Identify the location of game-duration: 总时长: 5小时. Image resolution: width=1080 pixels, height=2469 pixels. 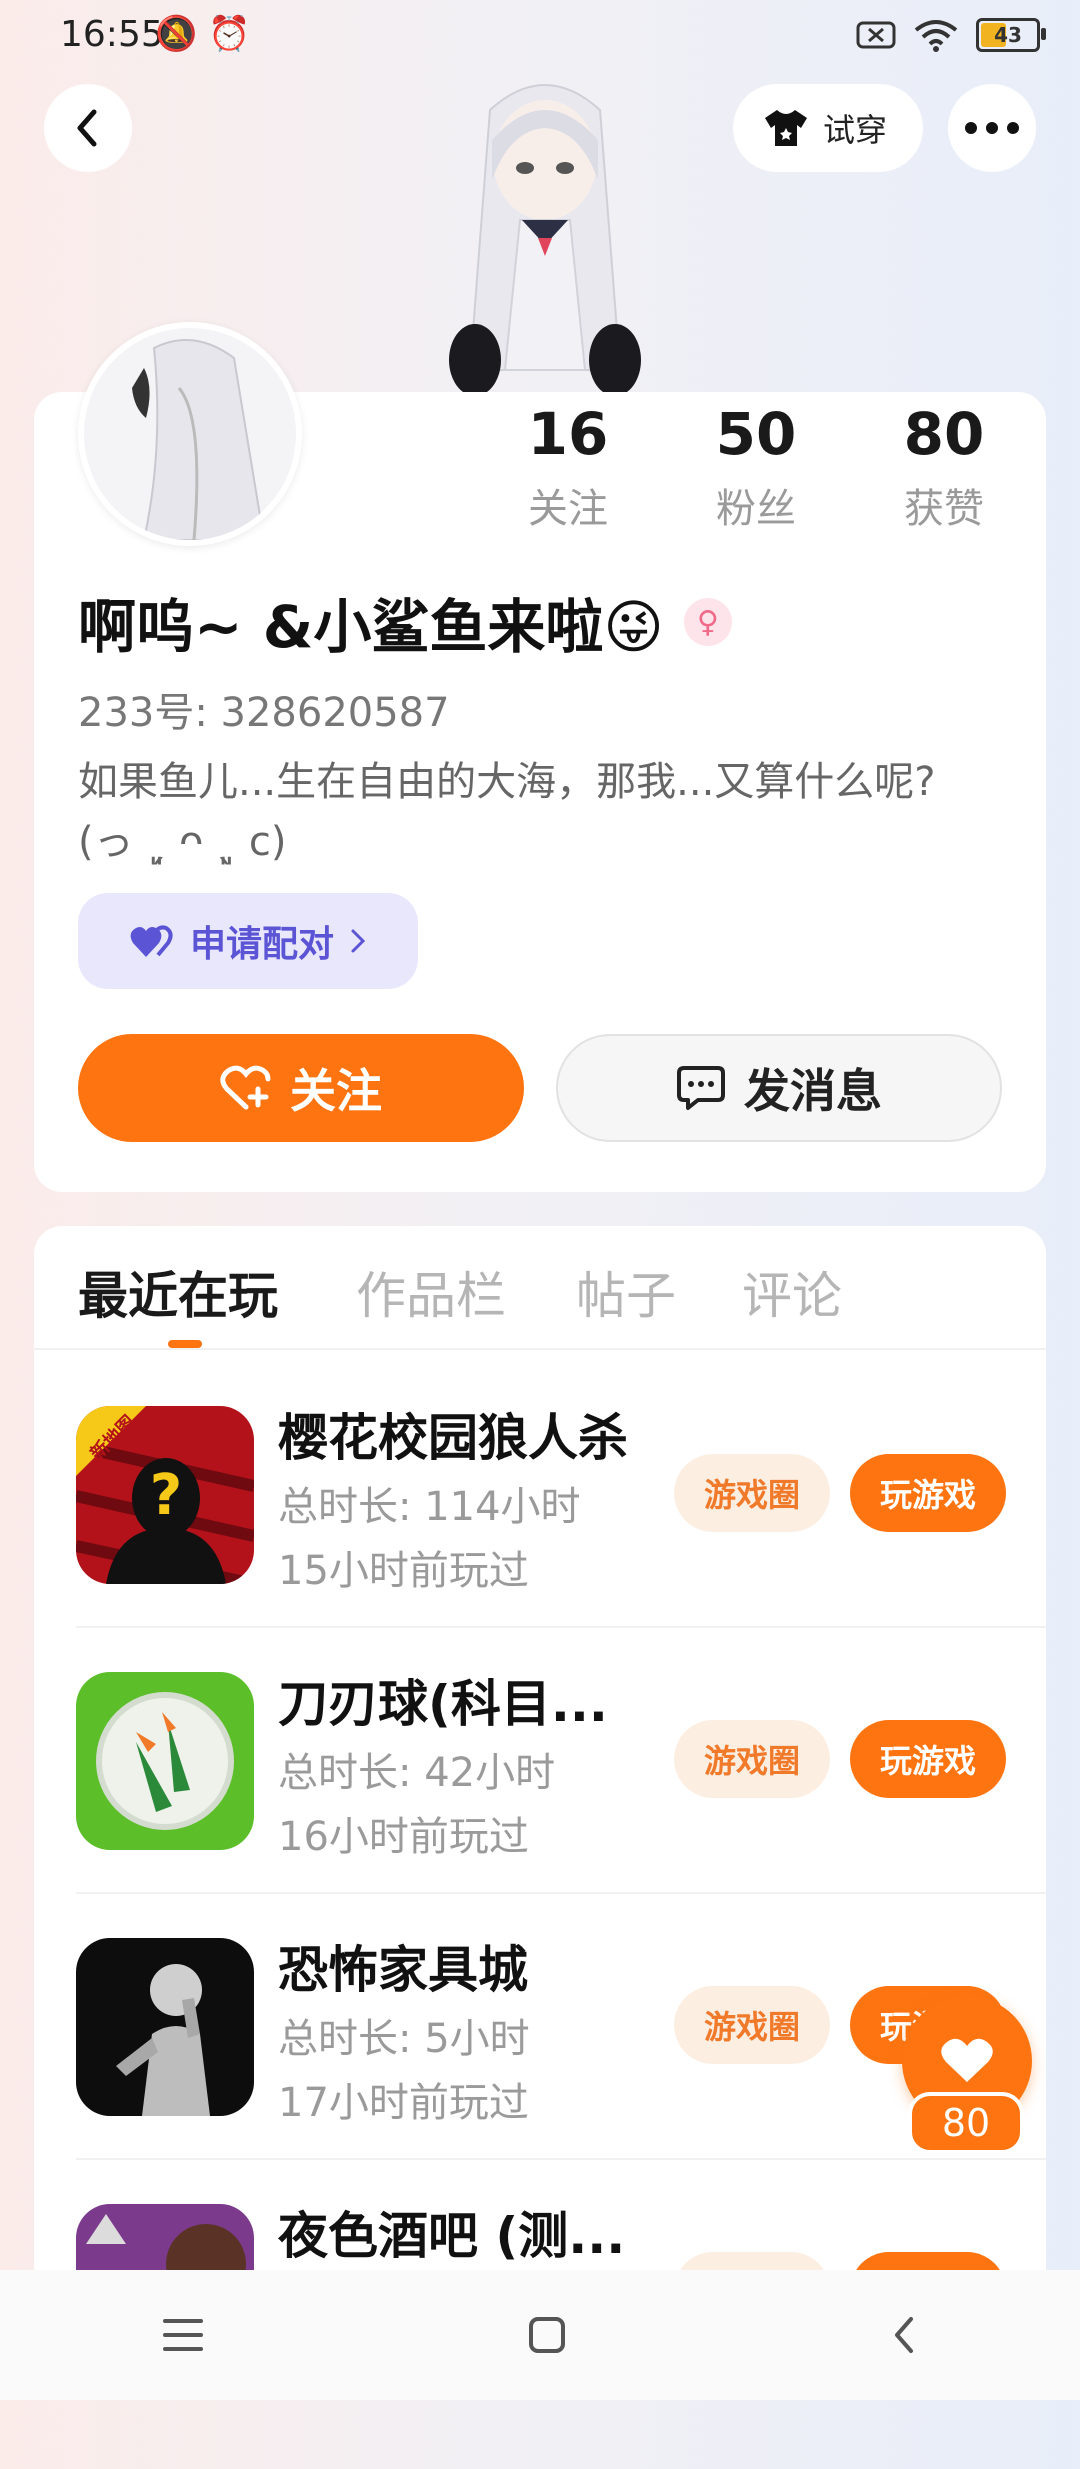
(404, 2039).